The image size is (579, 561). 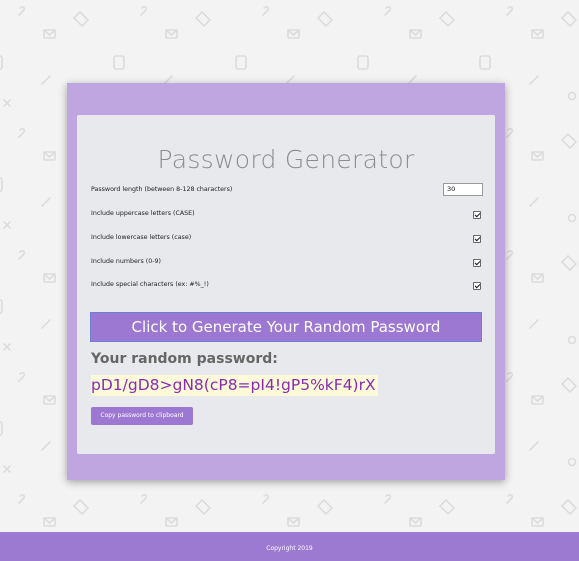 I want to click on numbers-label: Include numbers (0-9), so click(x=126, y=261).